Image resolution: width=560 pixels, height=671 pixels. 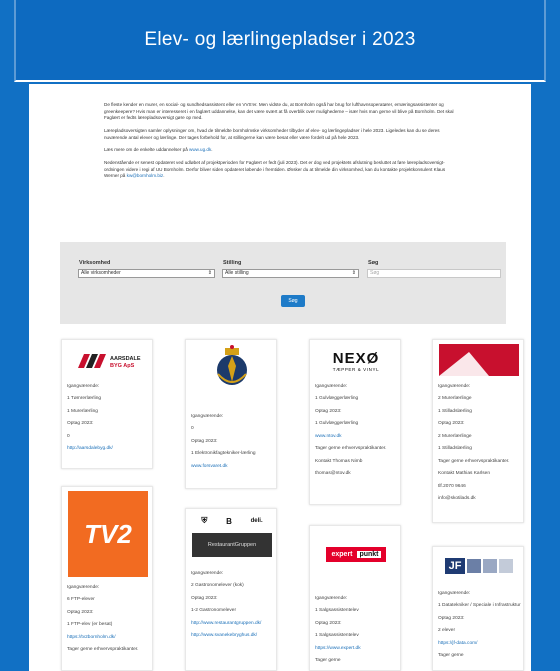 What do you see at coordinates (95, 263) in the screenshot?
I see `virksomhed-label: Virksomhed` at bounding box center [95, 263].